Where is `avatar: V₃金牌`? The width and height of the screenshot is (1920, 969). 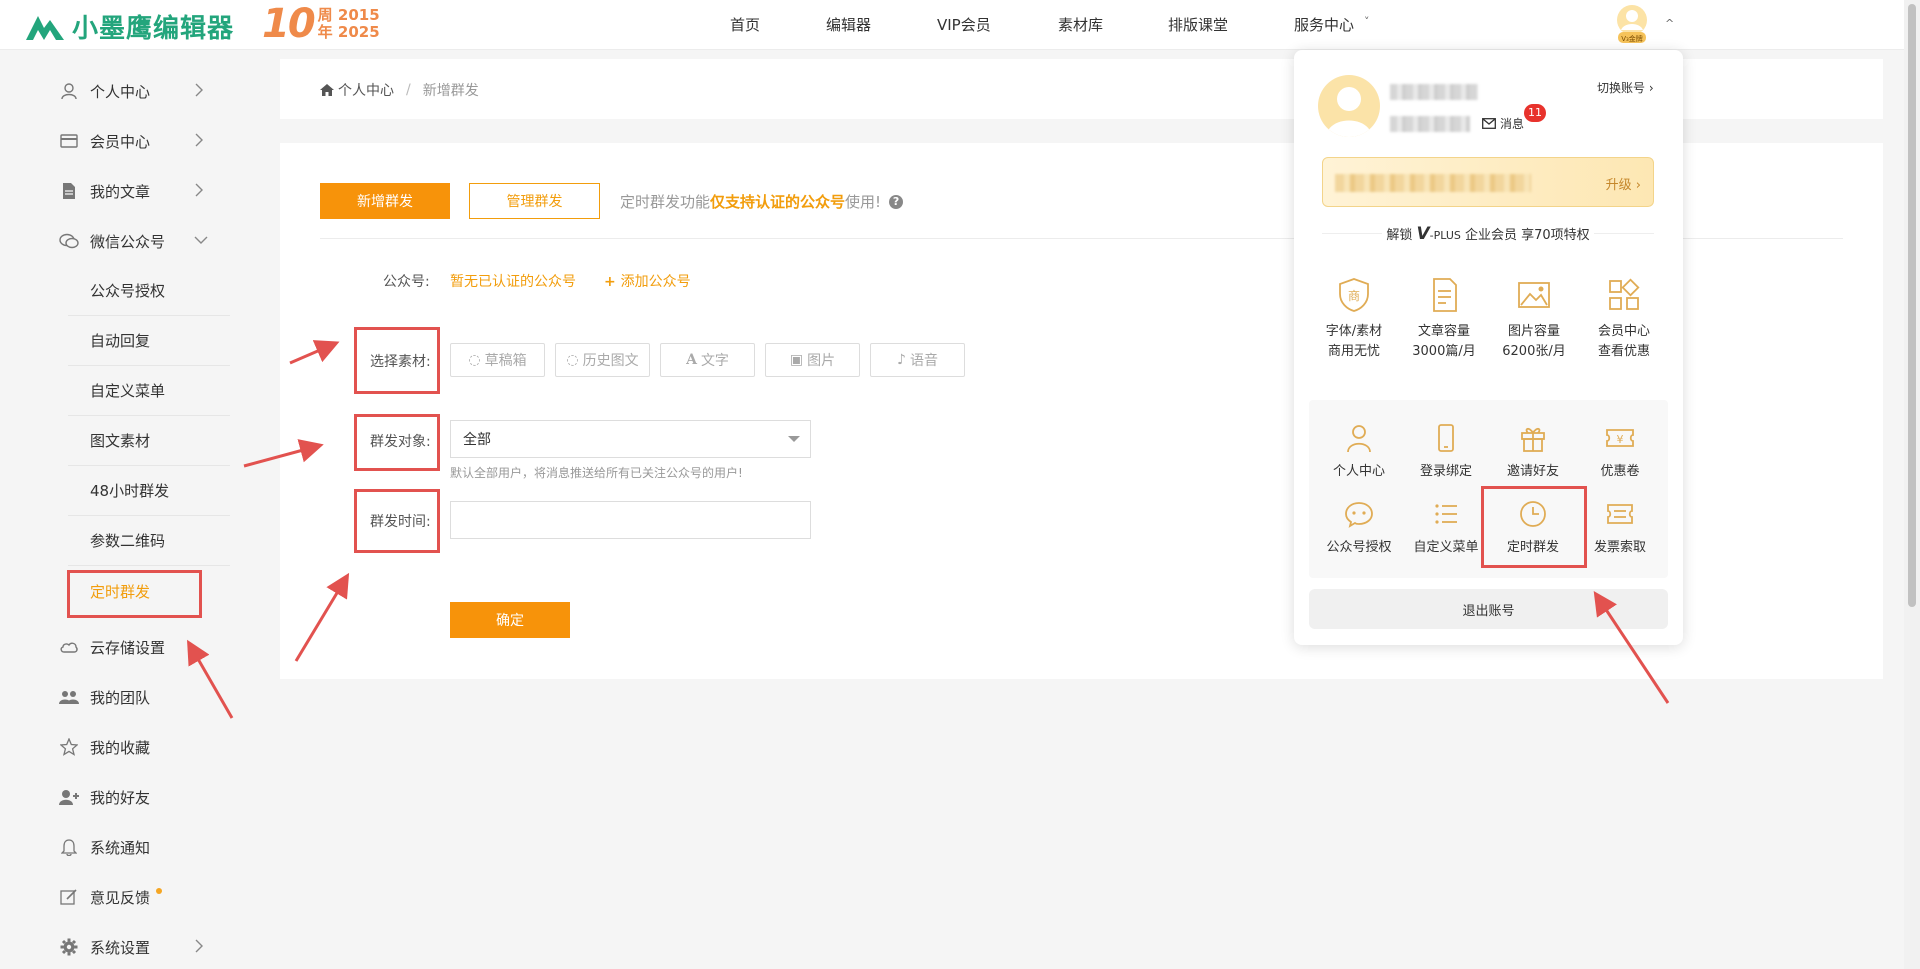
avatar: V₃金牌 is located at coordinates (1632, 24).